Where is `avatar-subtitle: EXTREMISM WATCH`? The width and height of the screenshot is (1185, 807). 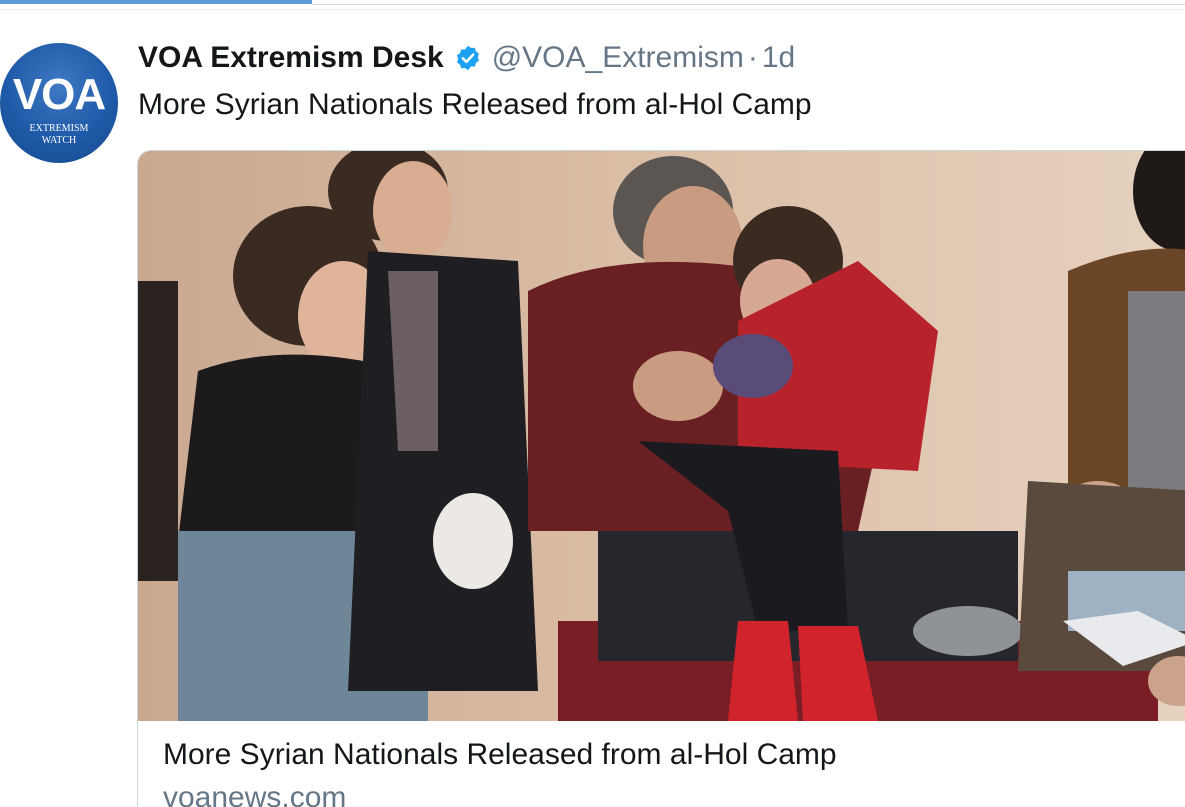
avatar-subtitle: EXTREMISM WATCH is located at coordinates (59, 135).